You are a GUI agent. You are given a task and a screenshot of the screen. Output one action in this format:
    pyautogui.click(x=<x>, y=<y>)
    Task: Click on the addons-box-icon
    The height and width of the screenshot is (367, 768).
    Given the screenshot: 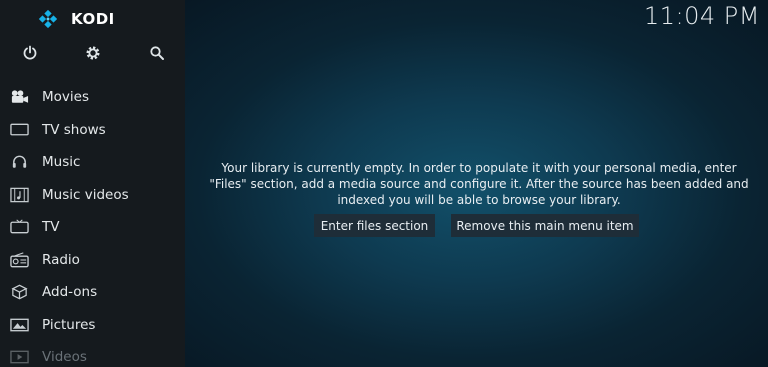 What is the action you would take?
    pyautogui.click(x=19, y=292)
    